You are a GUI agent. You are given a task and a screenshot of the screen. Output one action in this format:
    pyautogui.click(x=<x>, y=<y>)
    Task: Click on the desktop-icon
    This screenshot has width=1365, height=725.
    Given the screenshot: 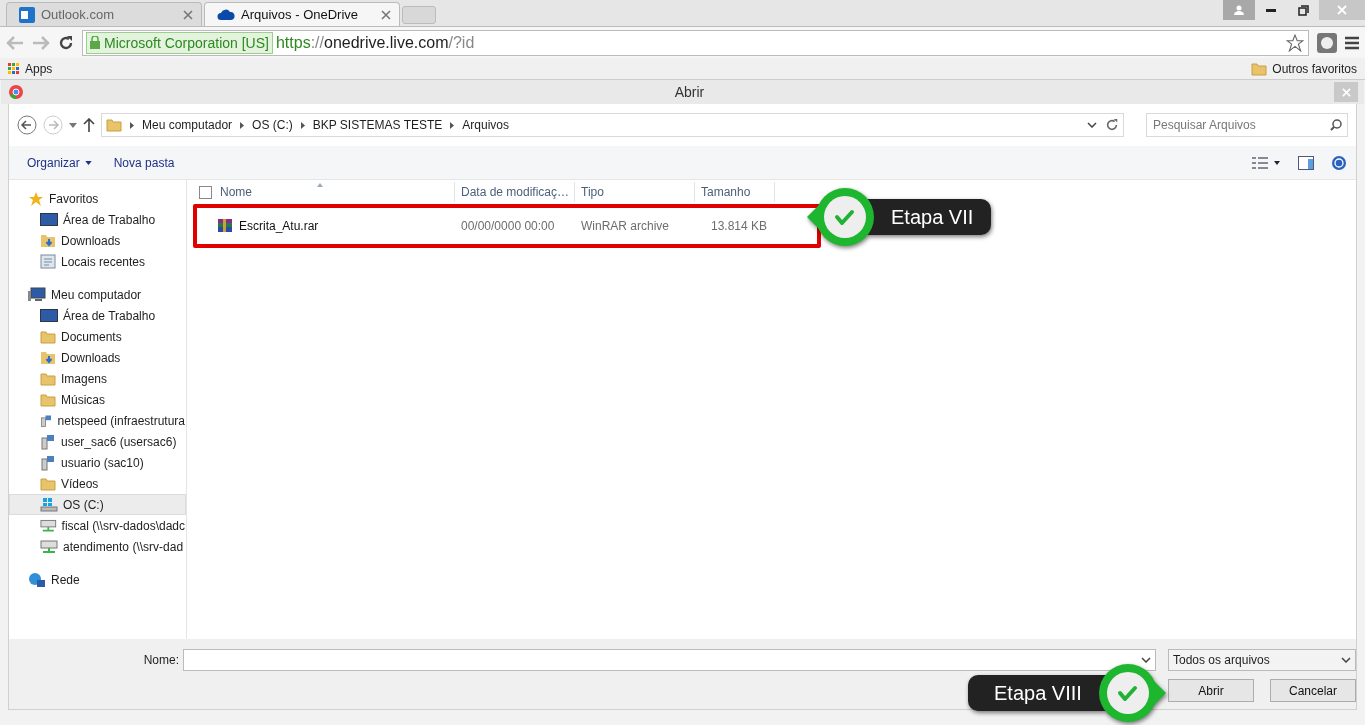 What is the action you would take?
    pyautogui.click(x=49, y=219)
    